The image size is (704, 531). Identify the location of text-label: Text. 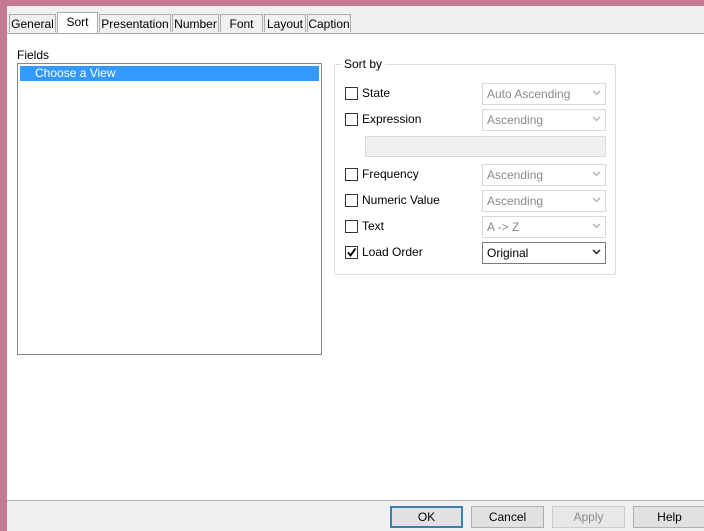
(373, 226).